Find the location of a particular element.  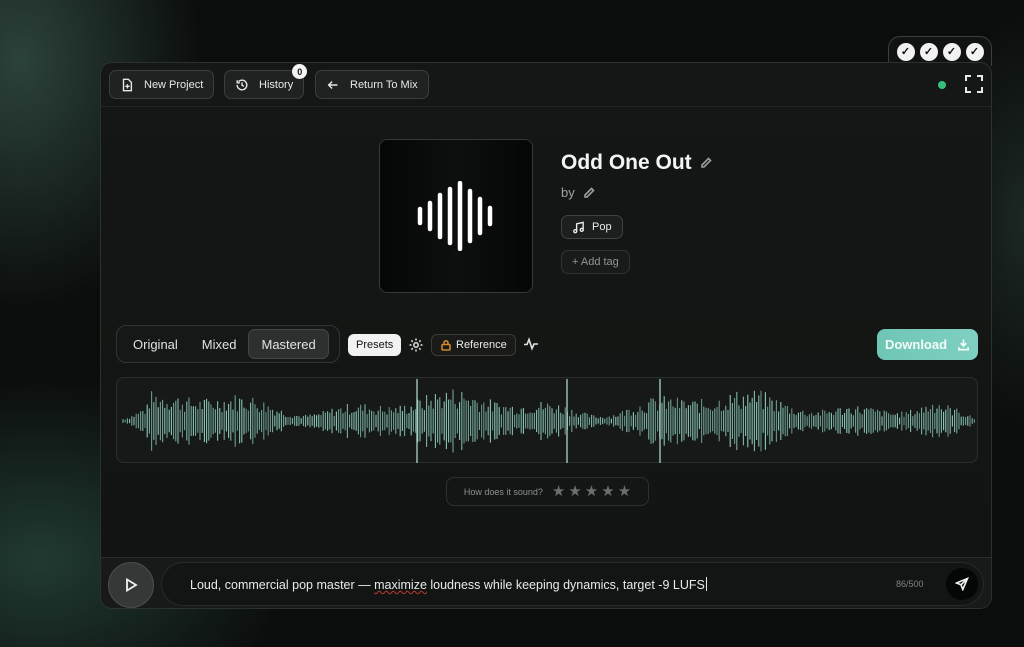

lock-icon is located at coordinates (446, 345).